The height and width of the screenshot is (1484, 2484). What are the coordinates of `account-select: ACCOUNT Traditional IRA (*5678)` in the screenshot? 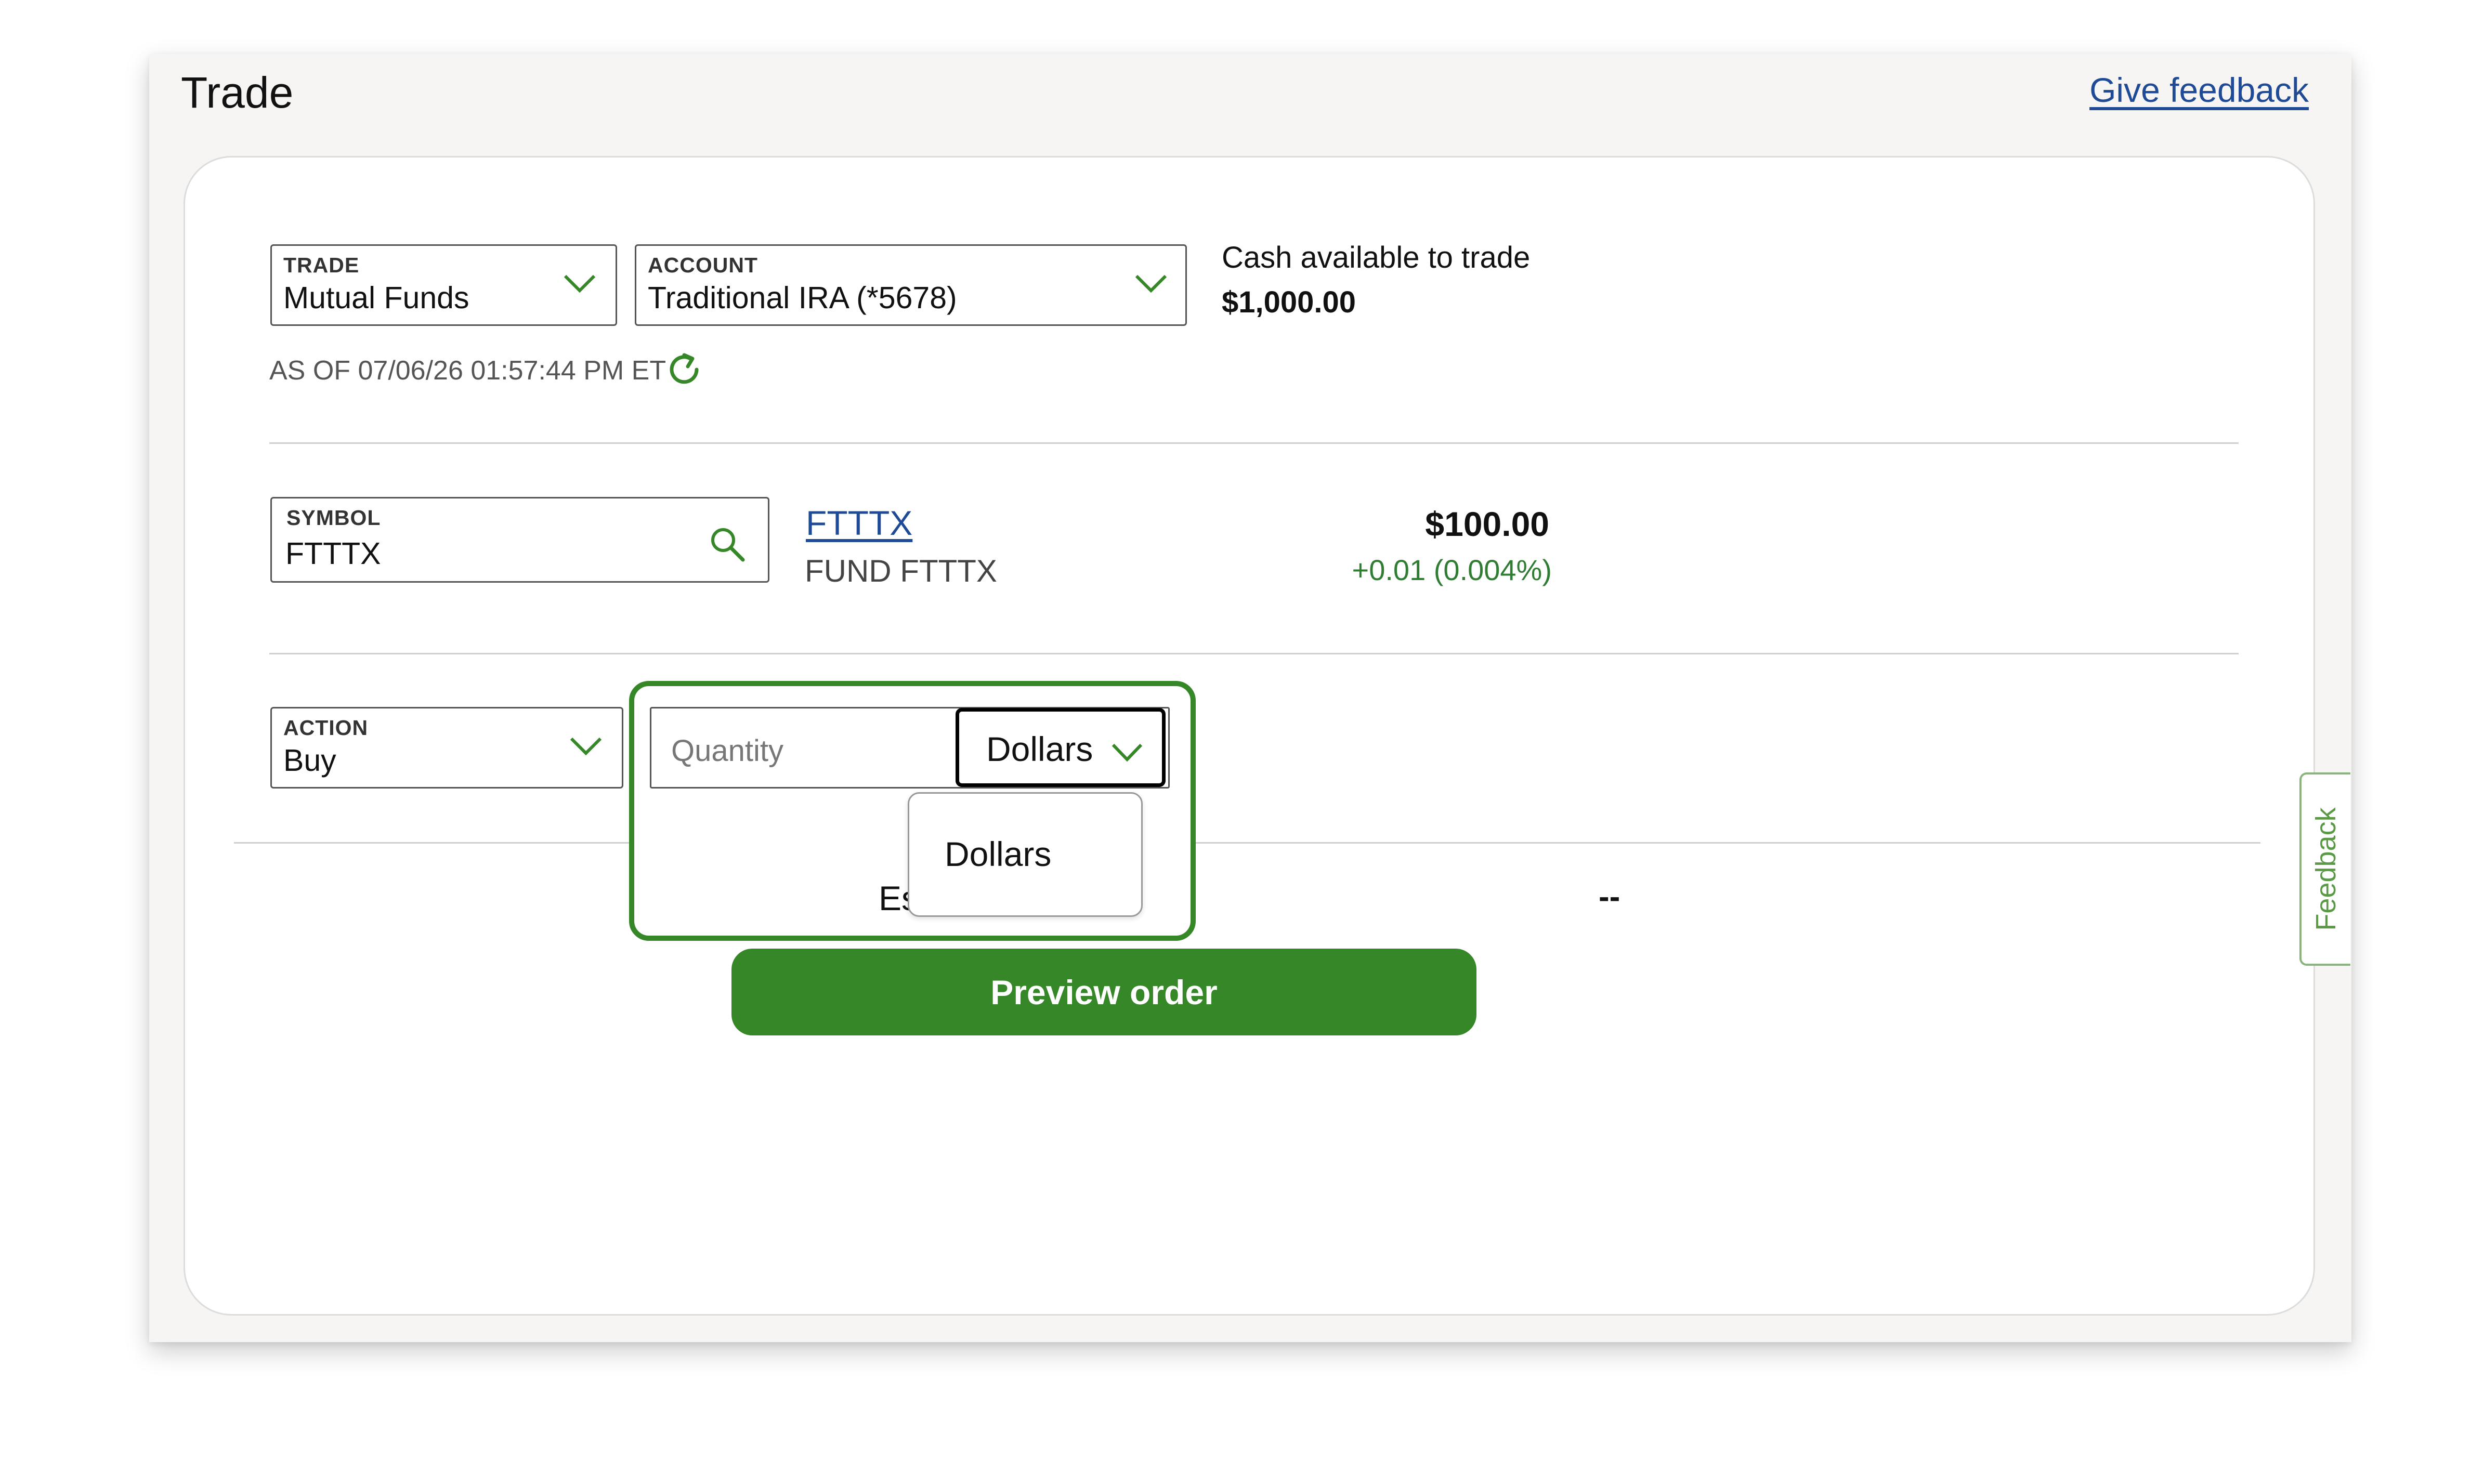 It's located at (911, 285).